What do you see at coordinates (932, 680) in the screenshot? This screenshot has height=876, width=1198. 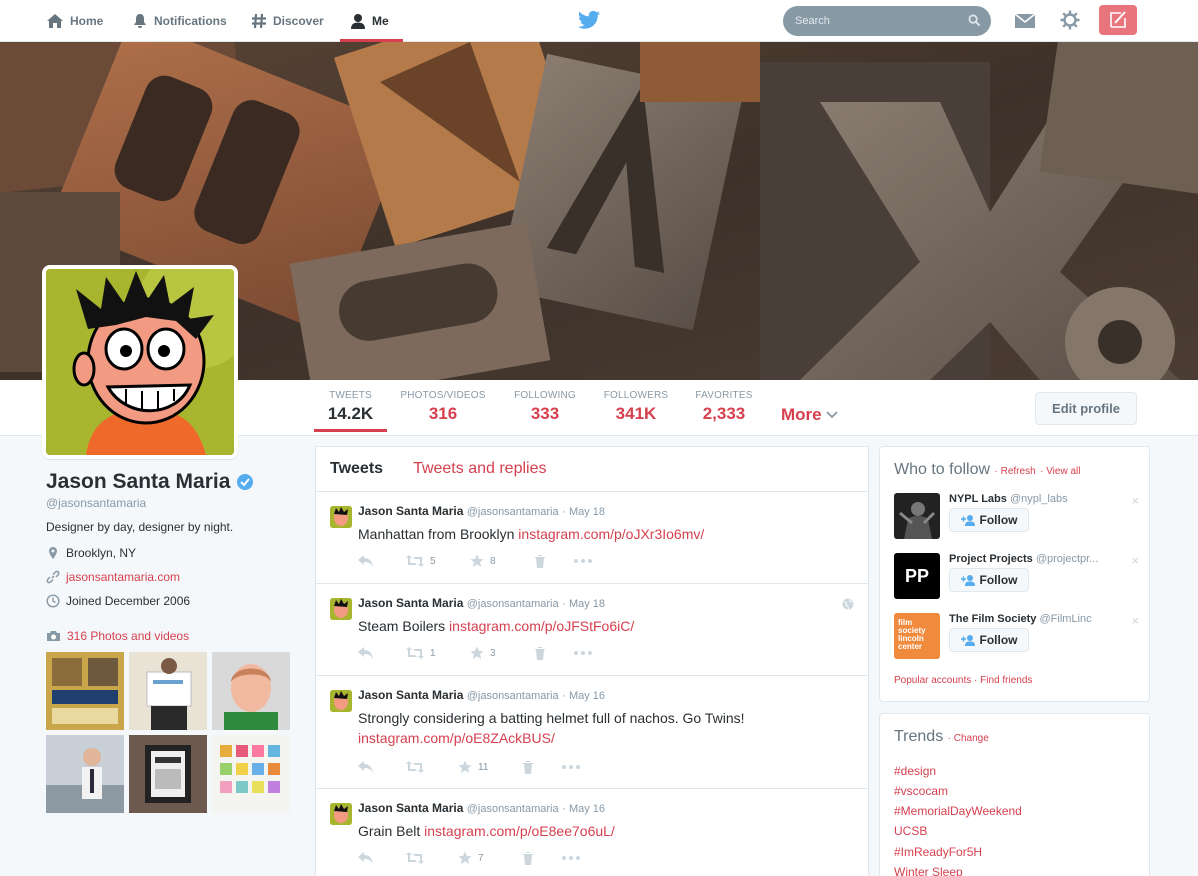 I see `popular-accounts-link: Popular accounts` at bounding box center [932, 680].